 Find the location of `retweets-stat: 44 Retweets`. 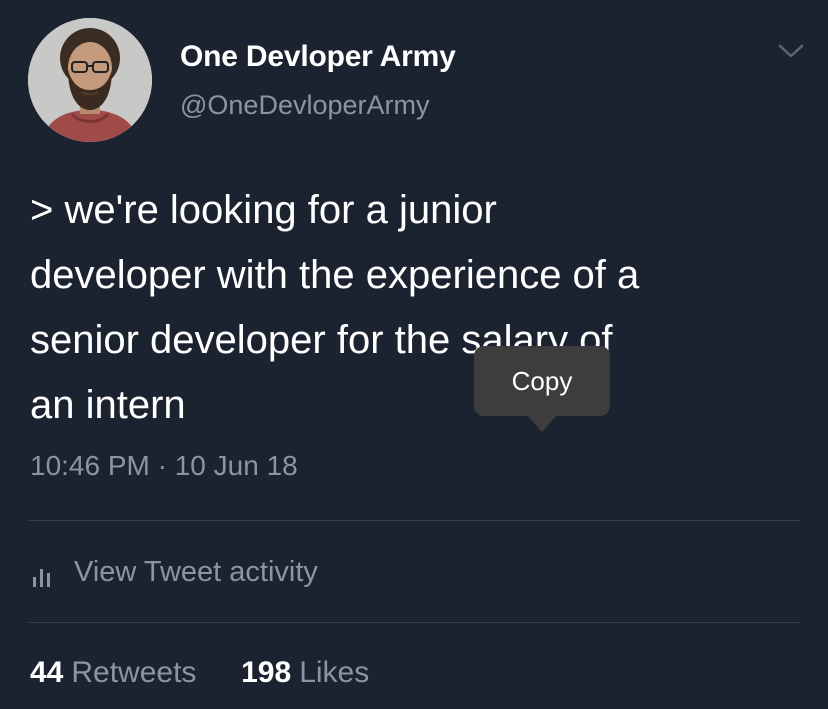

retweets-stat: 44 Retweets is located at coordinates (117, 672).